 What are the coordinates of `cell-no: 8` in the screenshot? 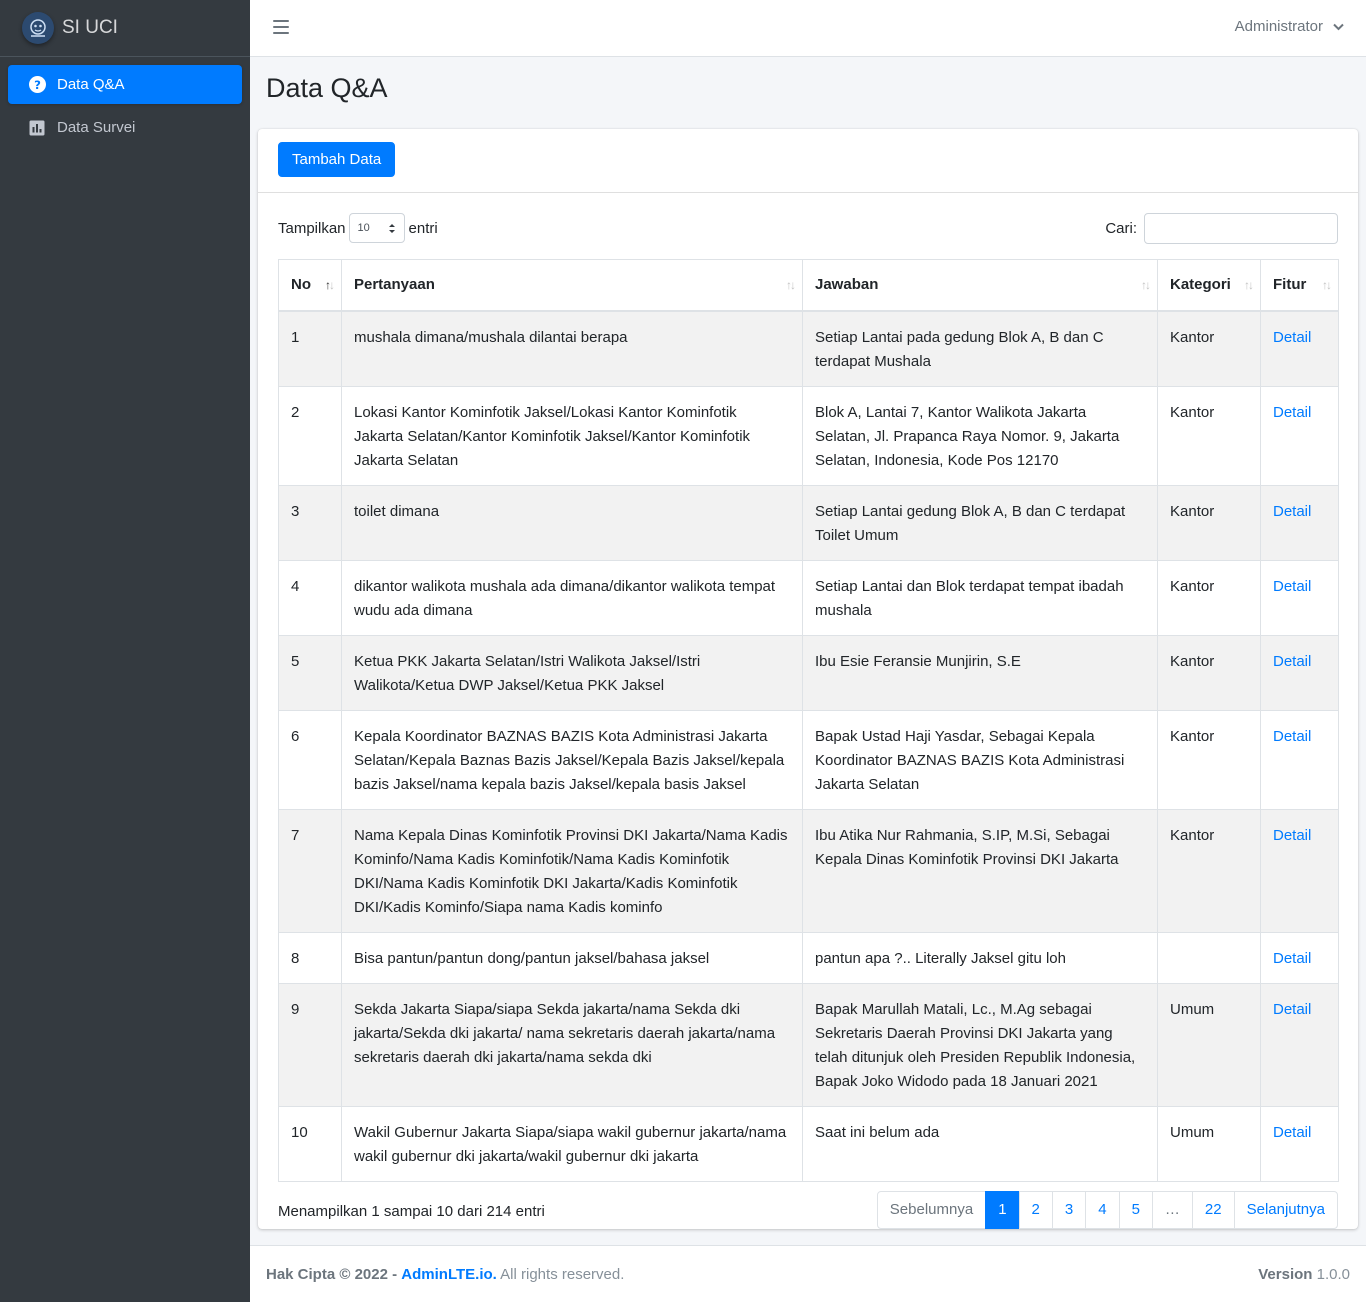 It's located at (310, 957).